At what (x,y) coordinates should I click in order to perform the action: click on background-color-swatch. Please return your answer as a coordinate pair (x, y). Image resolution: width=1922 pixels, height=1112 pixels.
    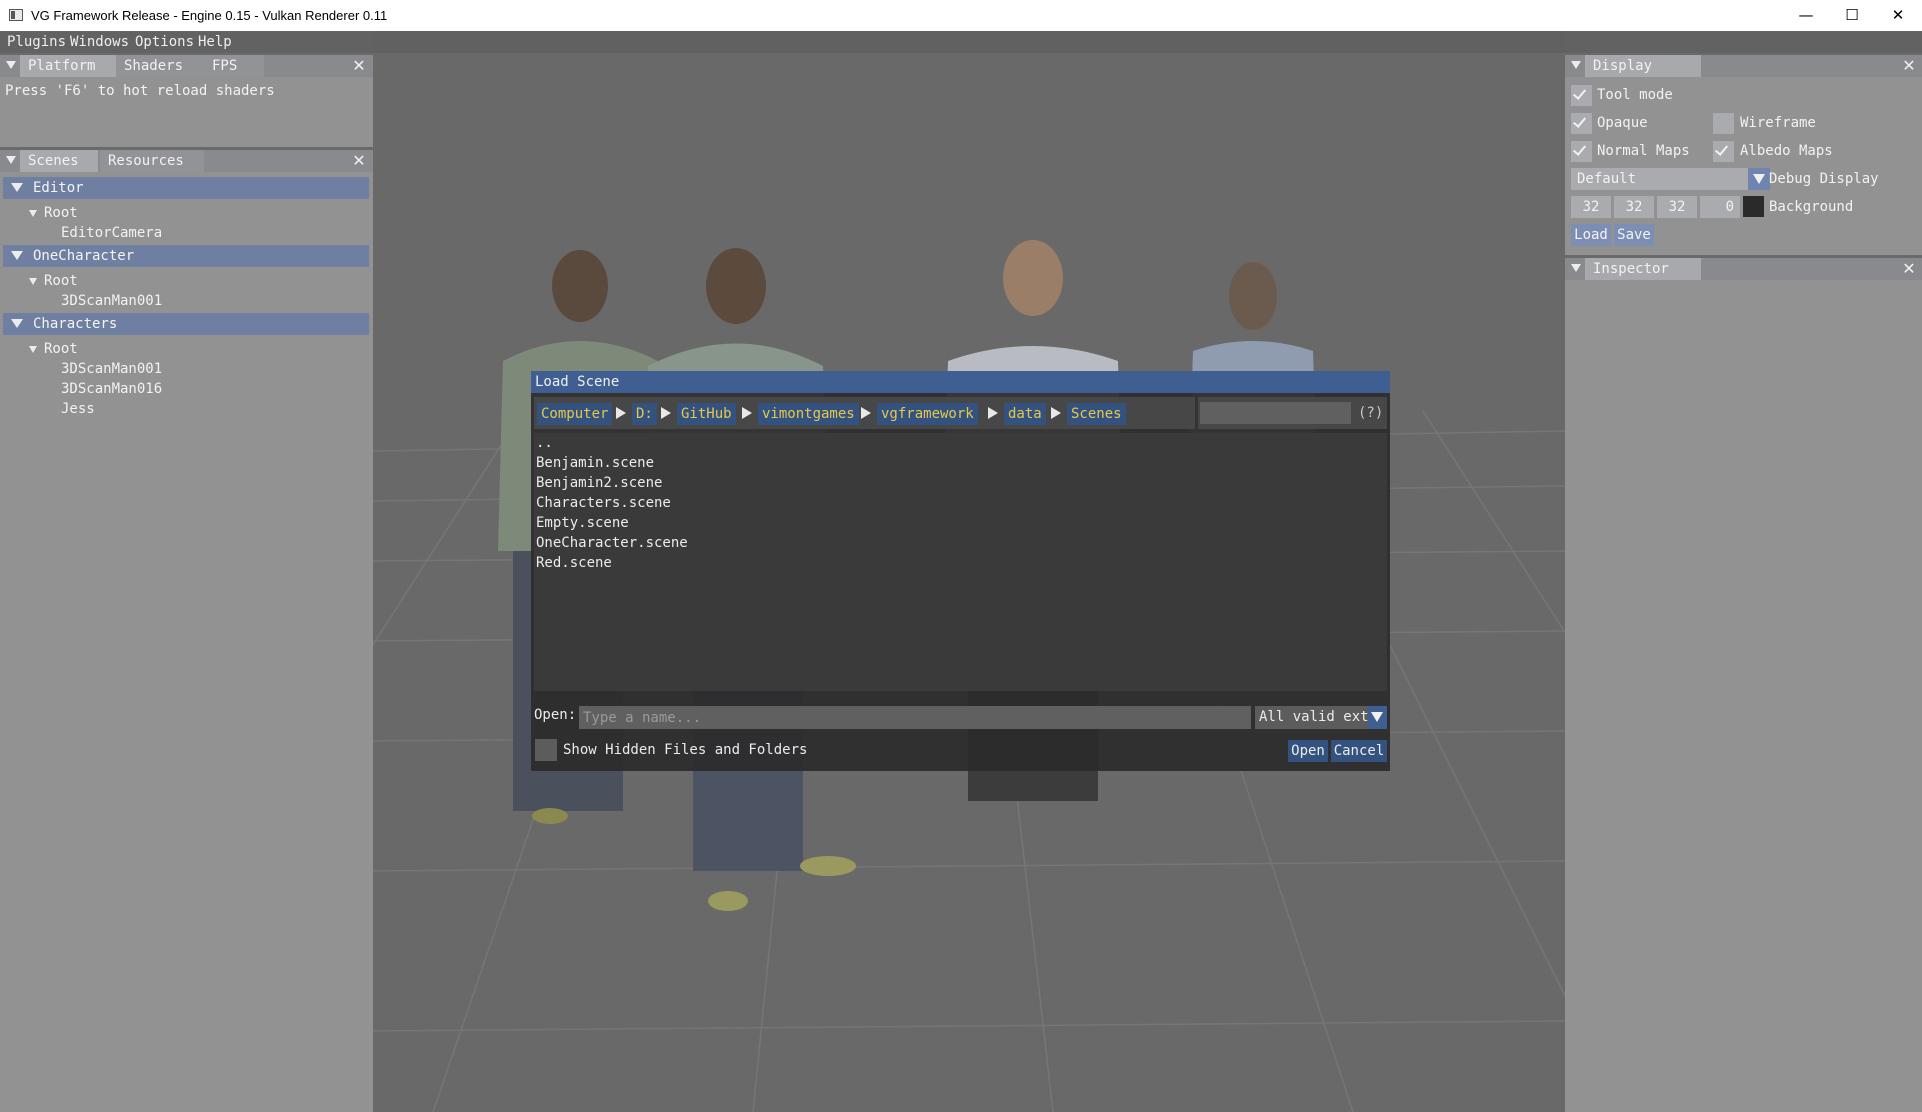
    Looking at the image, I should click on (1753, 206).